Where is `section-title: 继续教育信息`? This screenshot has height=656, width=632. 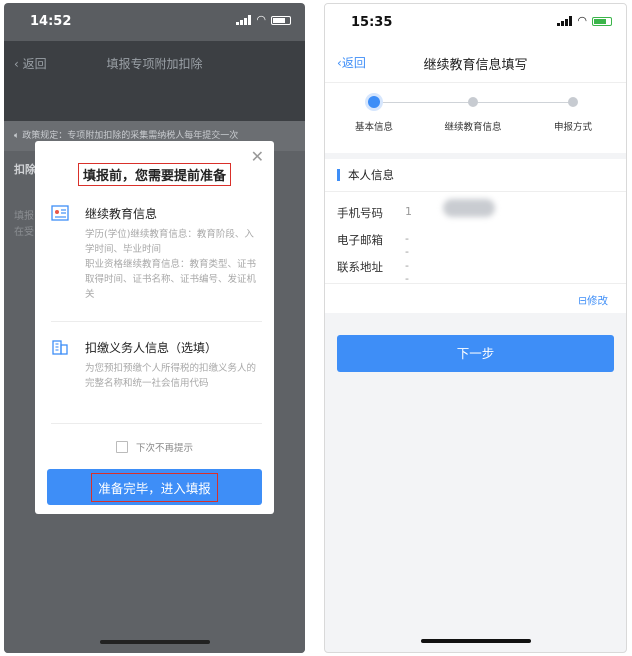 section-title: 继续教育信息 is located at coordinates (121, 214).